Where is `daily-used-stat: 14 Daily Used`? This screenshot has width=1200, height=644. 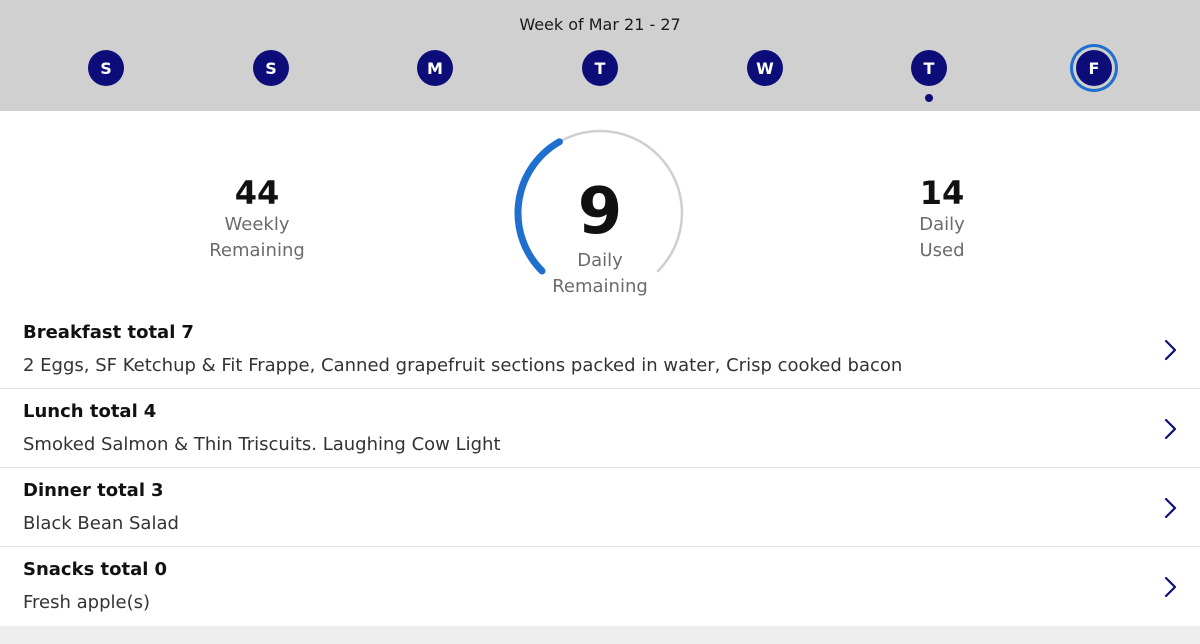 daily-used-stat: 14 Daily Used is located at coordinates (942, 219).